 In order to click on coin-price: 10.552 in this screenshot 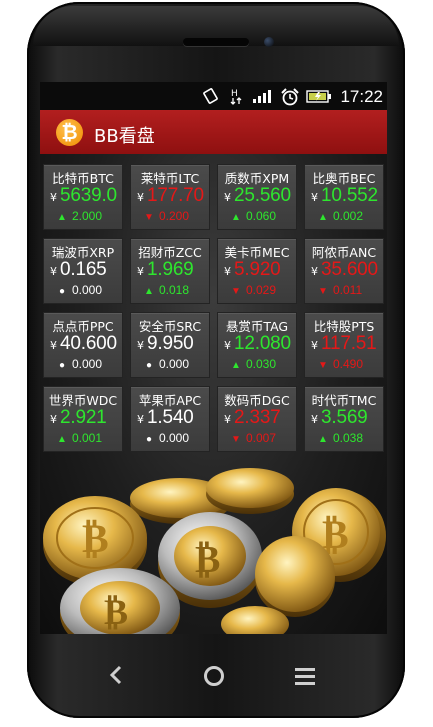, I will do `click(349, 195)`.